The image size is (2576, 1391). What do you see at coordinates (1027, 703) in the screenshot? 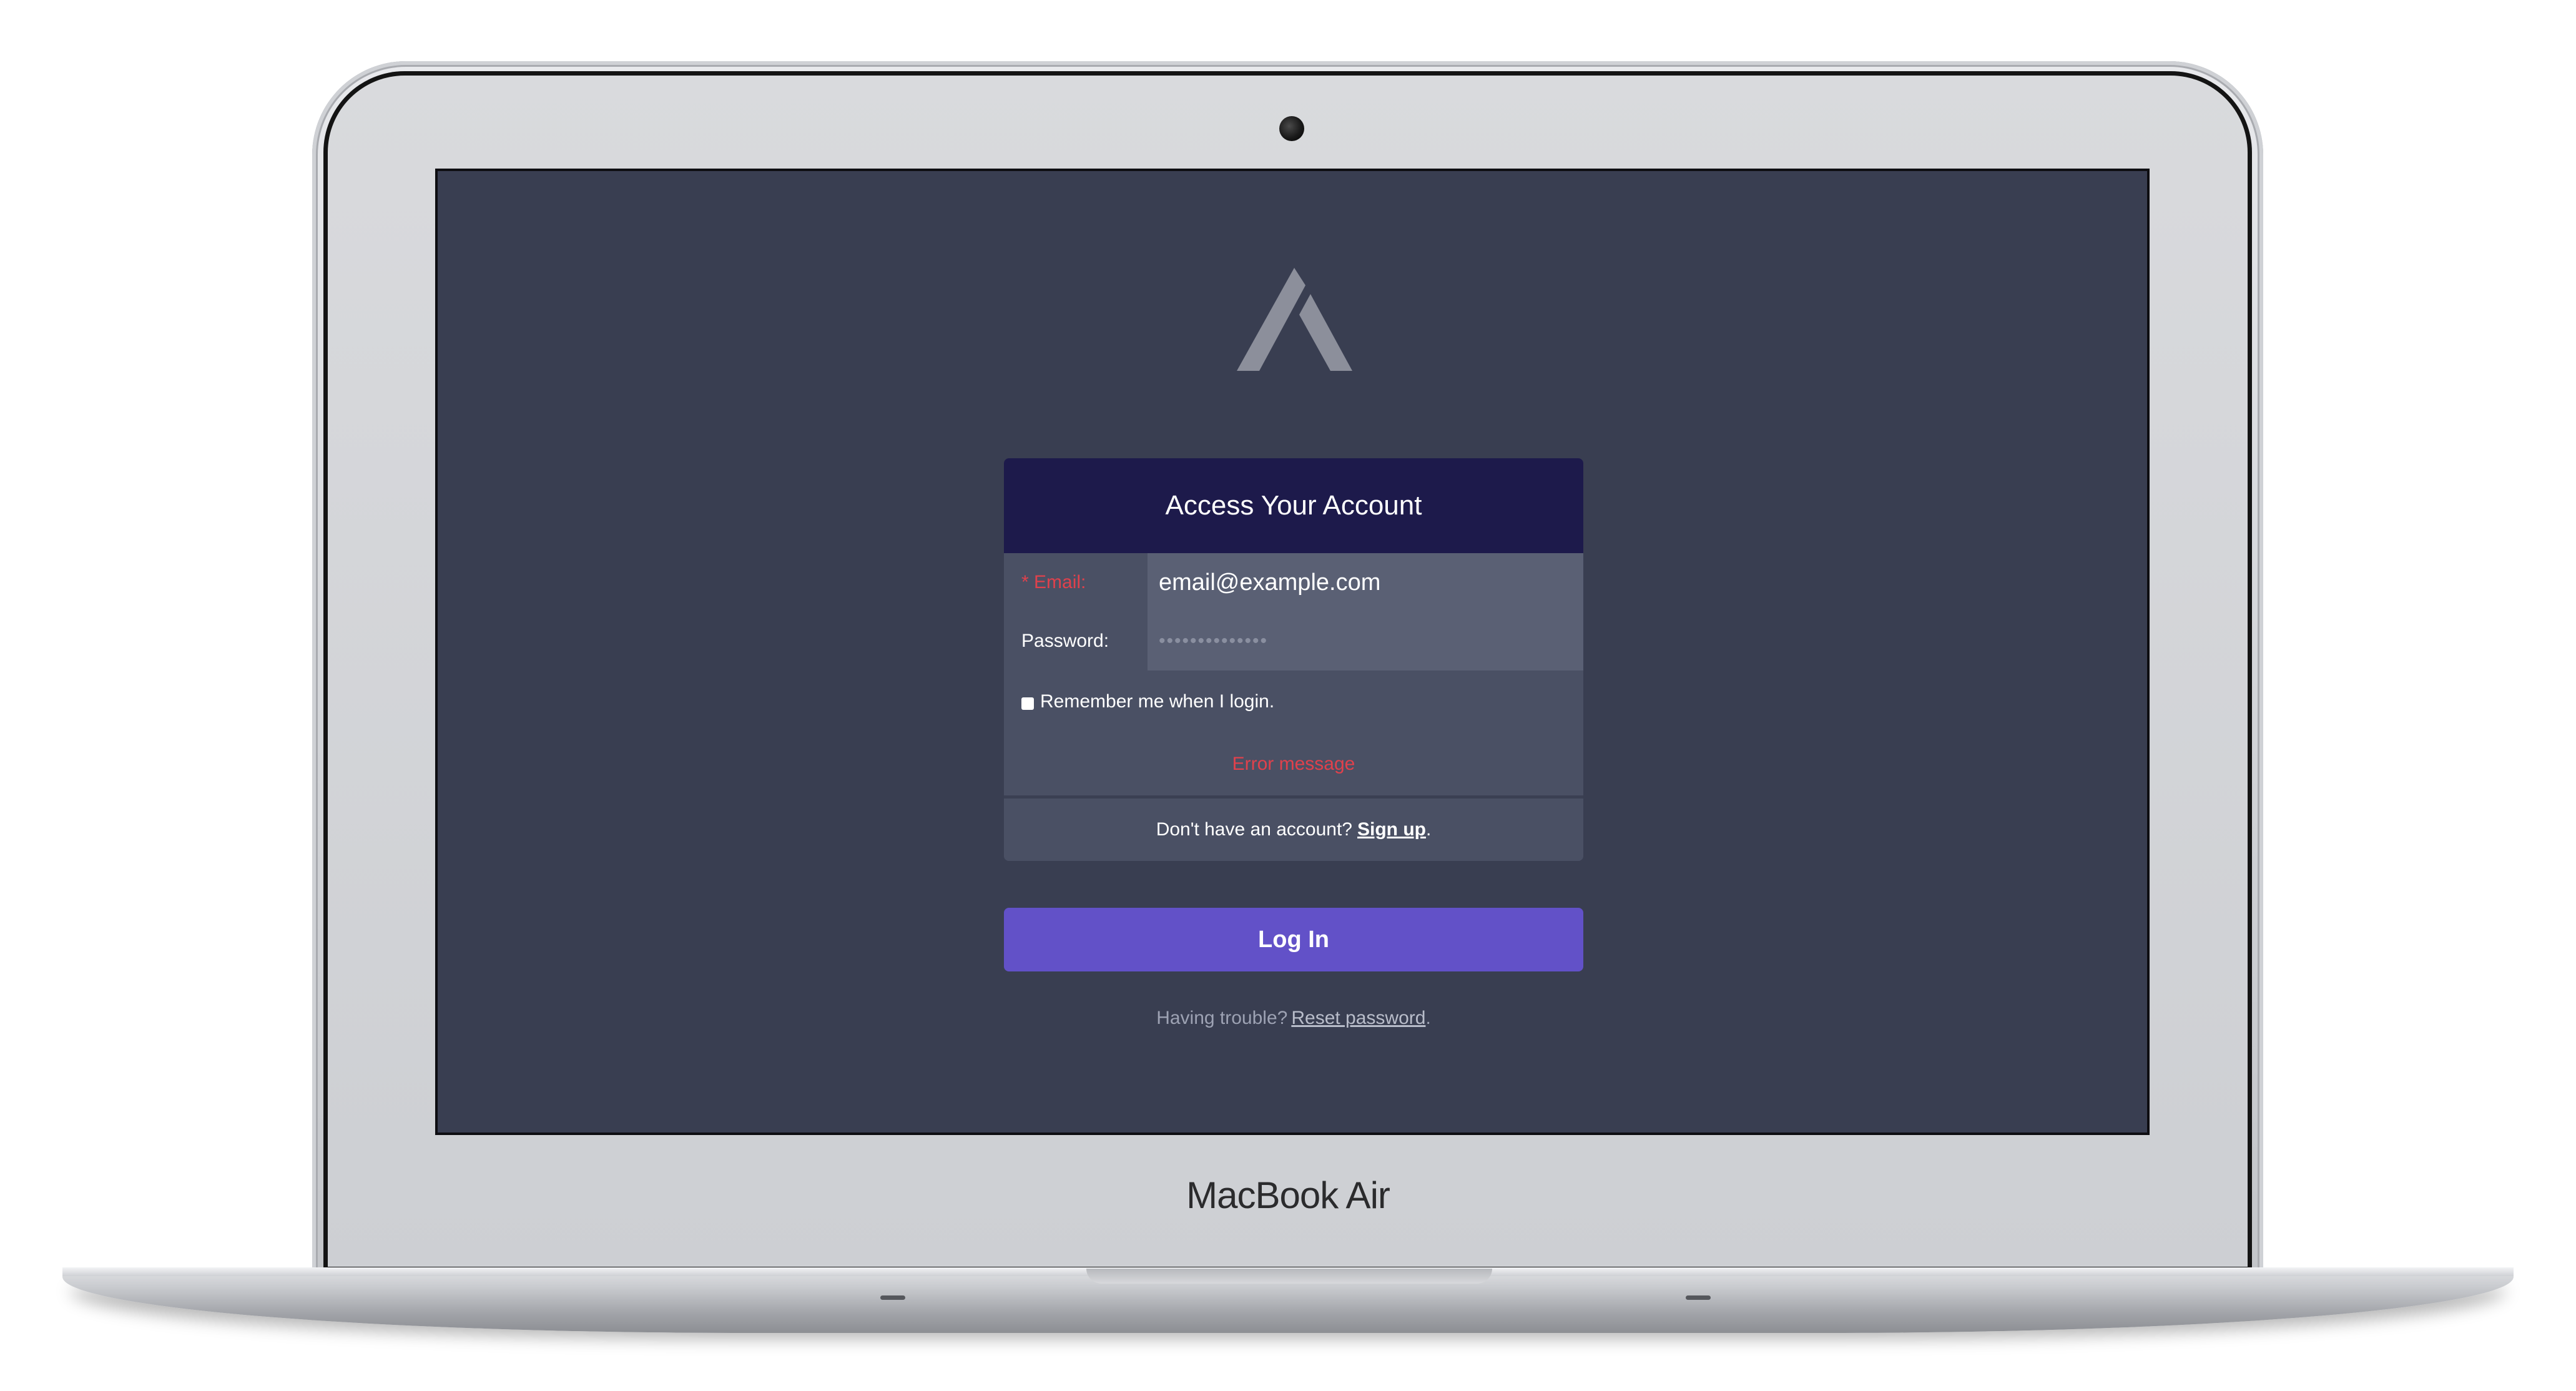
I see `remember-me-checkbox` at bounding box center [1027, 703].